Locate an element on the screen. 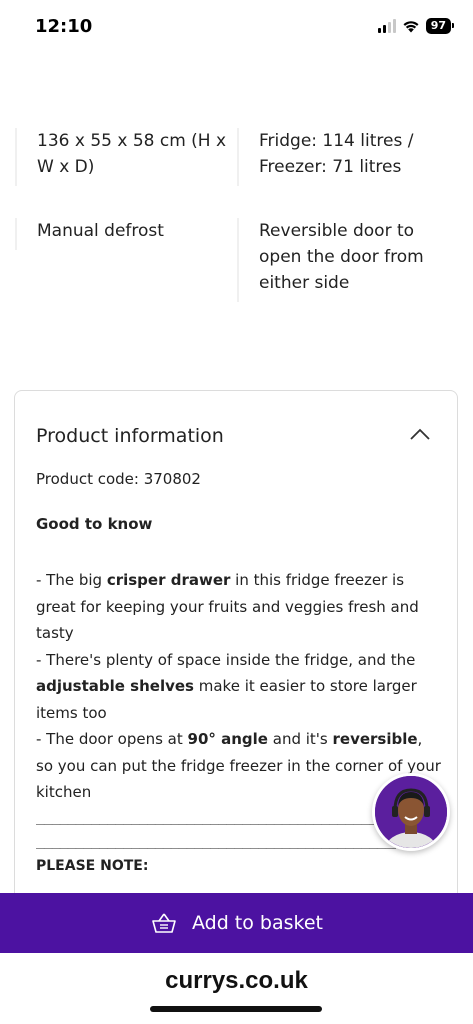  home-indicator is located at coordinates (236, 1009).